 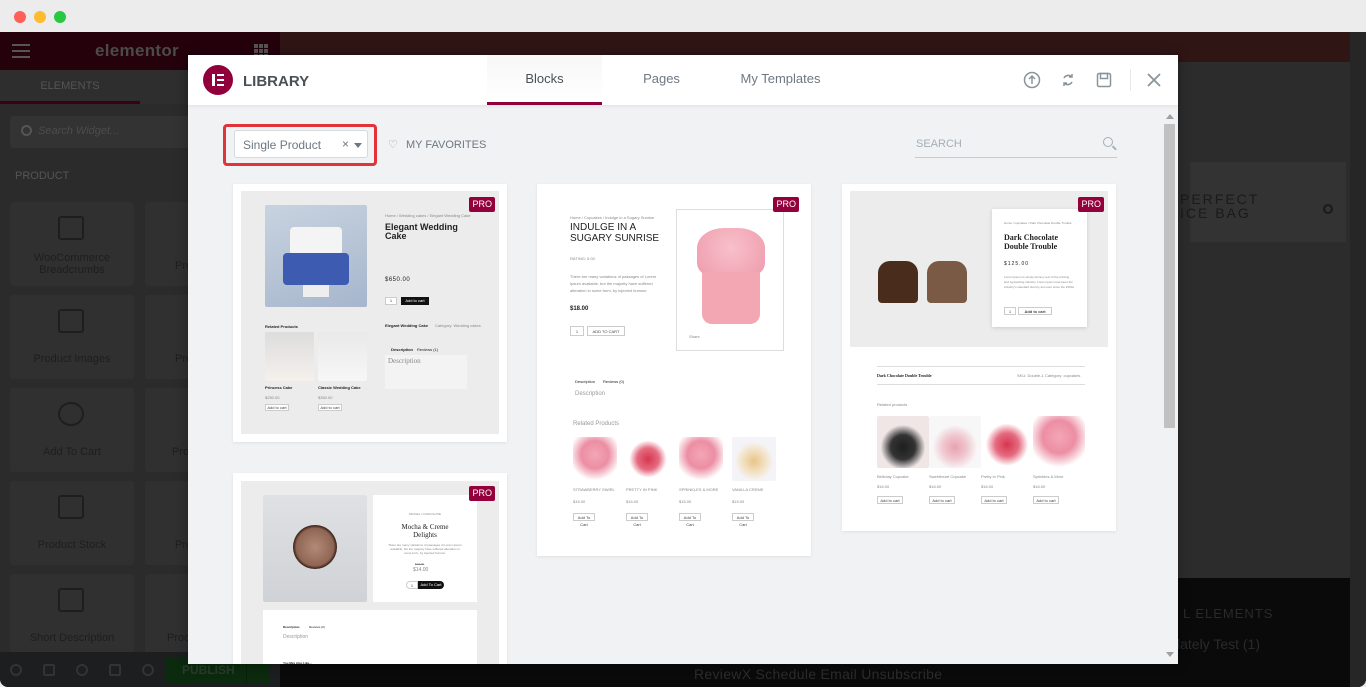 I want to click on save-icon, so click(x=1104, y=80).